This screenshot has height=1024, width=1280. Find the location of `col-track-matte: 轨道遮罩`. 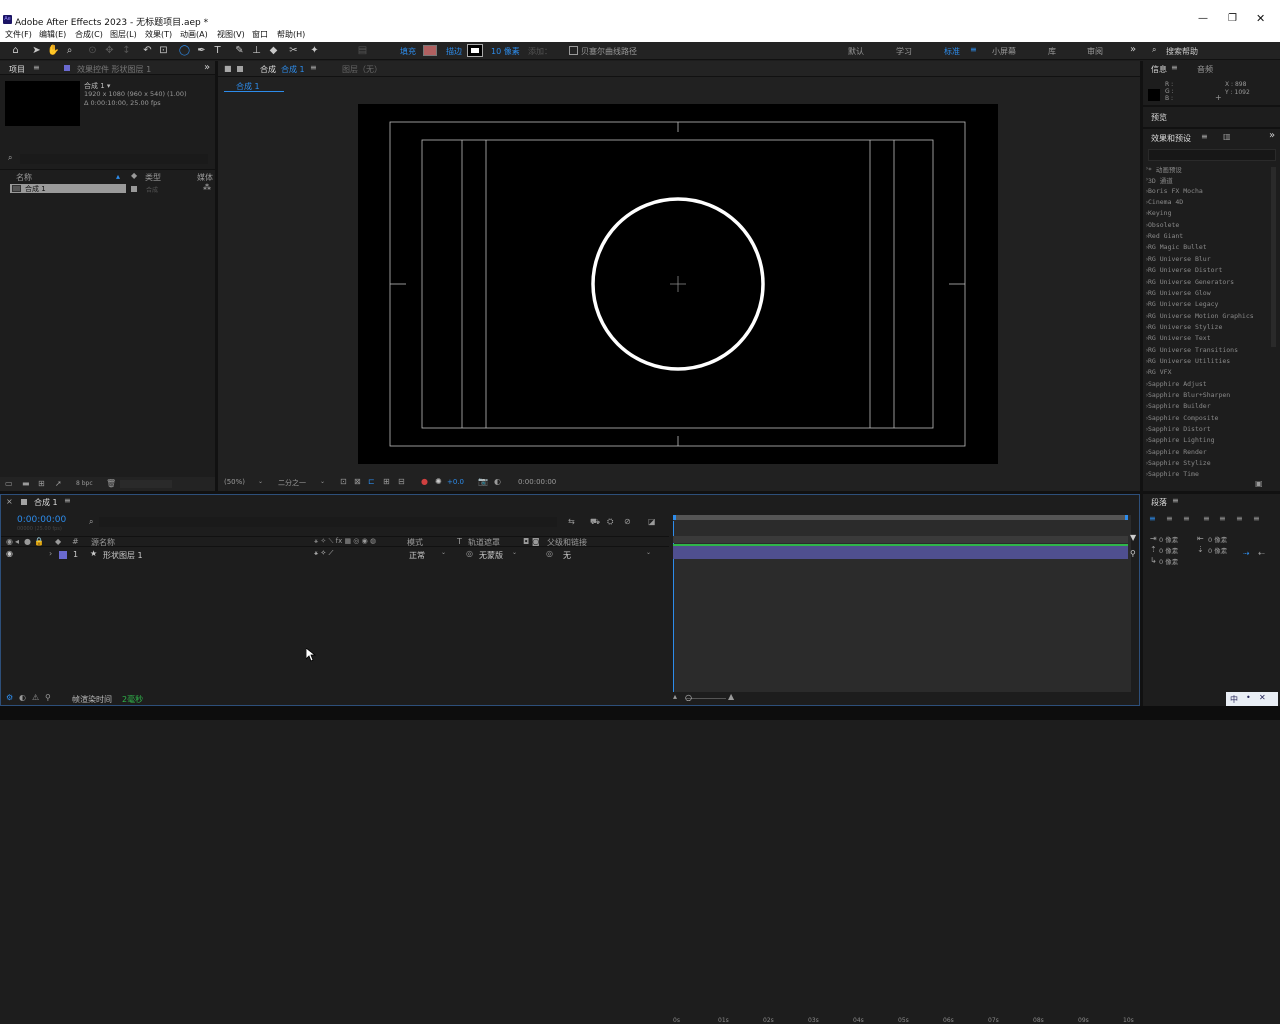

col-track-matte: 轨道遮罩 is located at coordinates (484, 542).